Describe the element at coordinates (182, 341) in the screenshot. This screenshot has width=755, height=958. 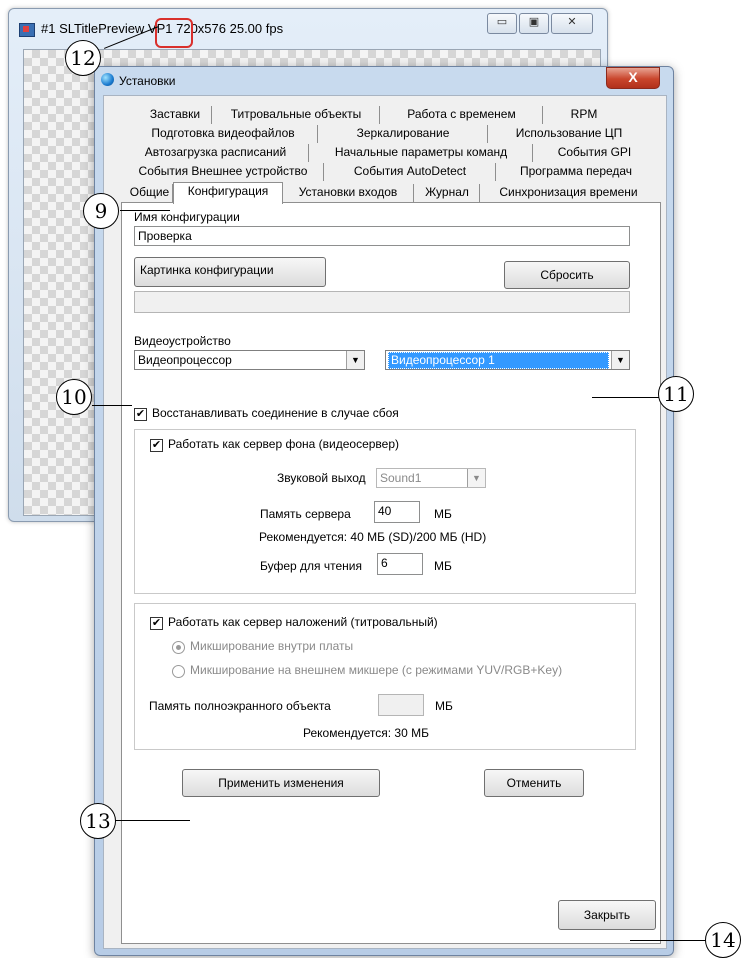
I see `video-device-label: Видеоустройство` at that location.